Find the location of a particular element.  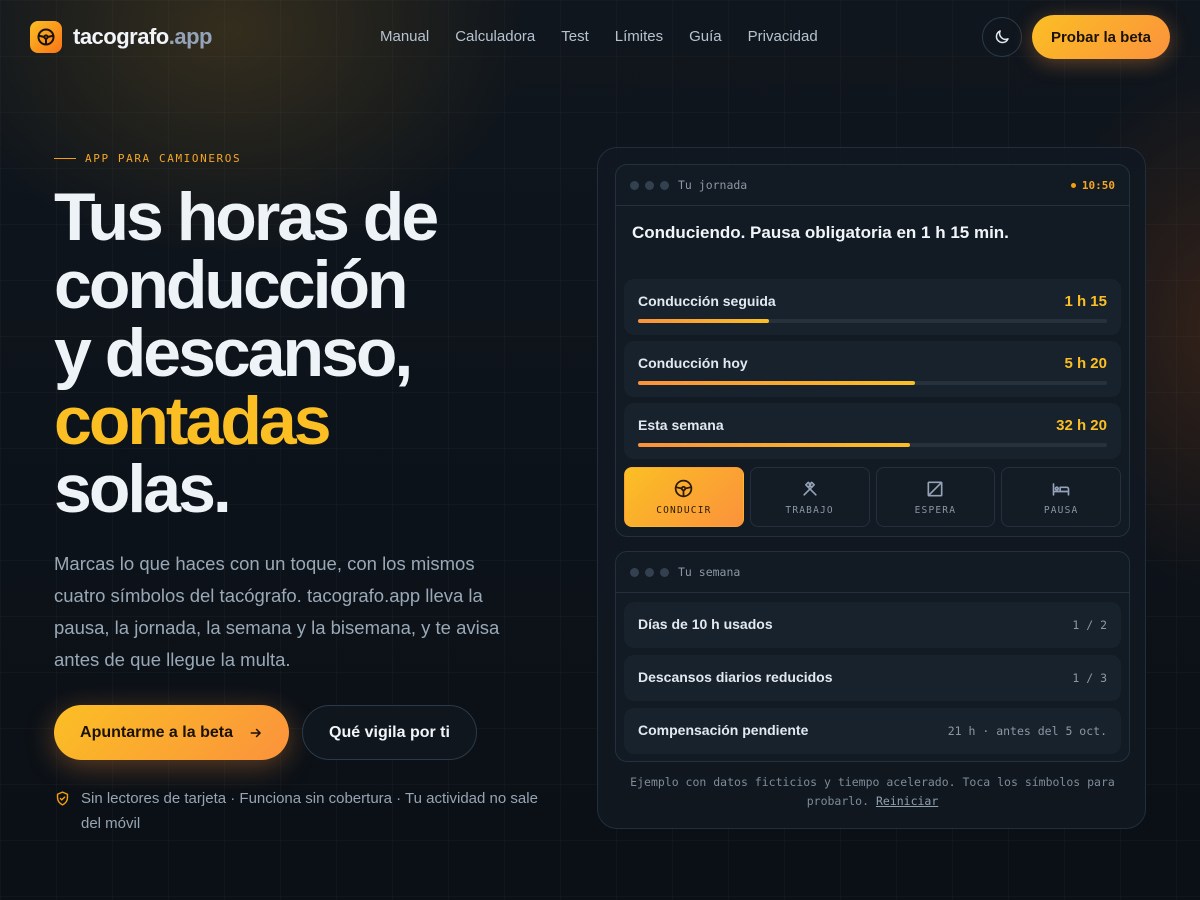

nav-item-calculadora: Calculadora is located at coordinates (495, 36).